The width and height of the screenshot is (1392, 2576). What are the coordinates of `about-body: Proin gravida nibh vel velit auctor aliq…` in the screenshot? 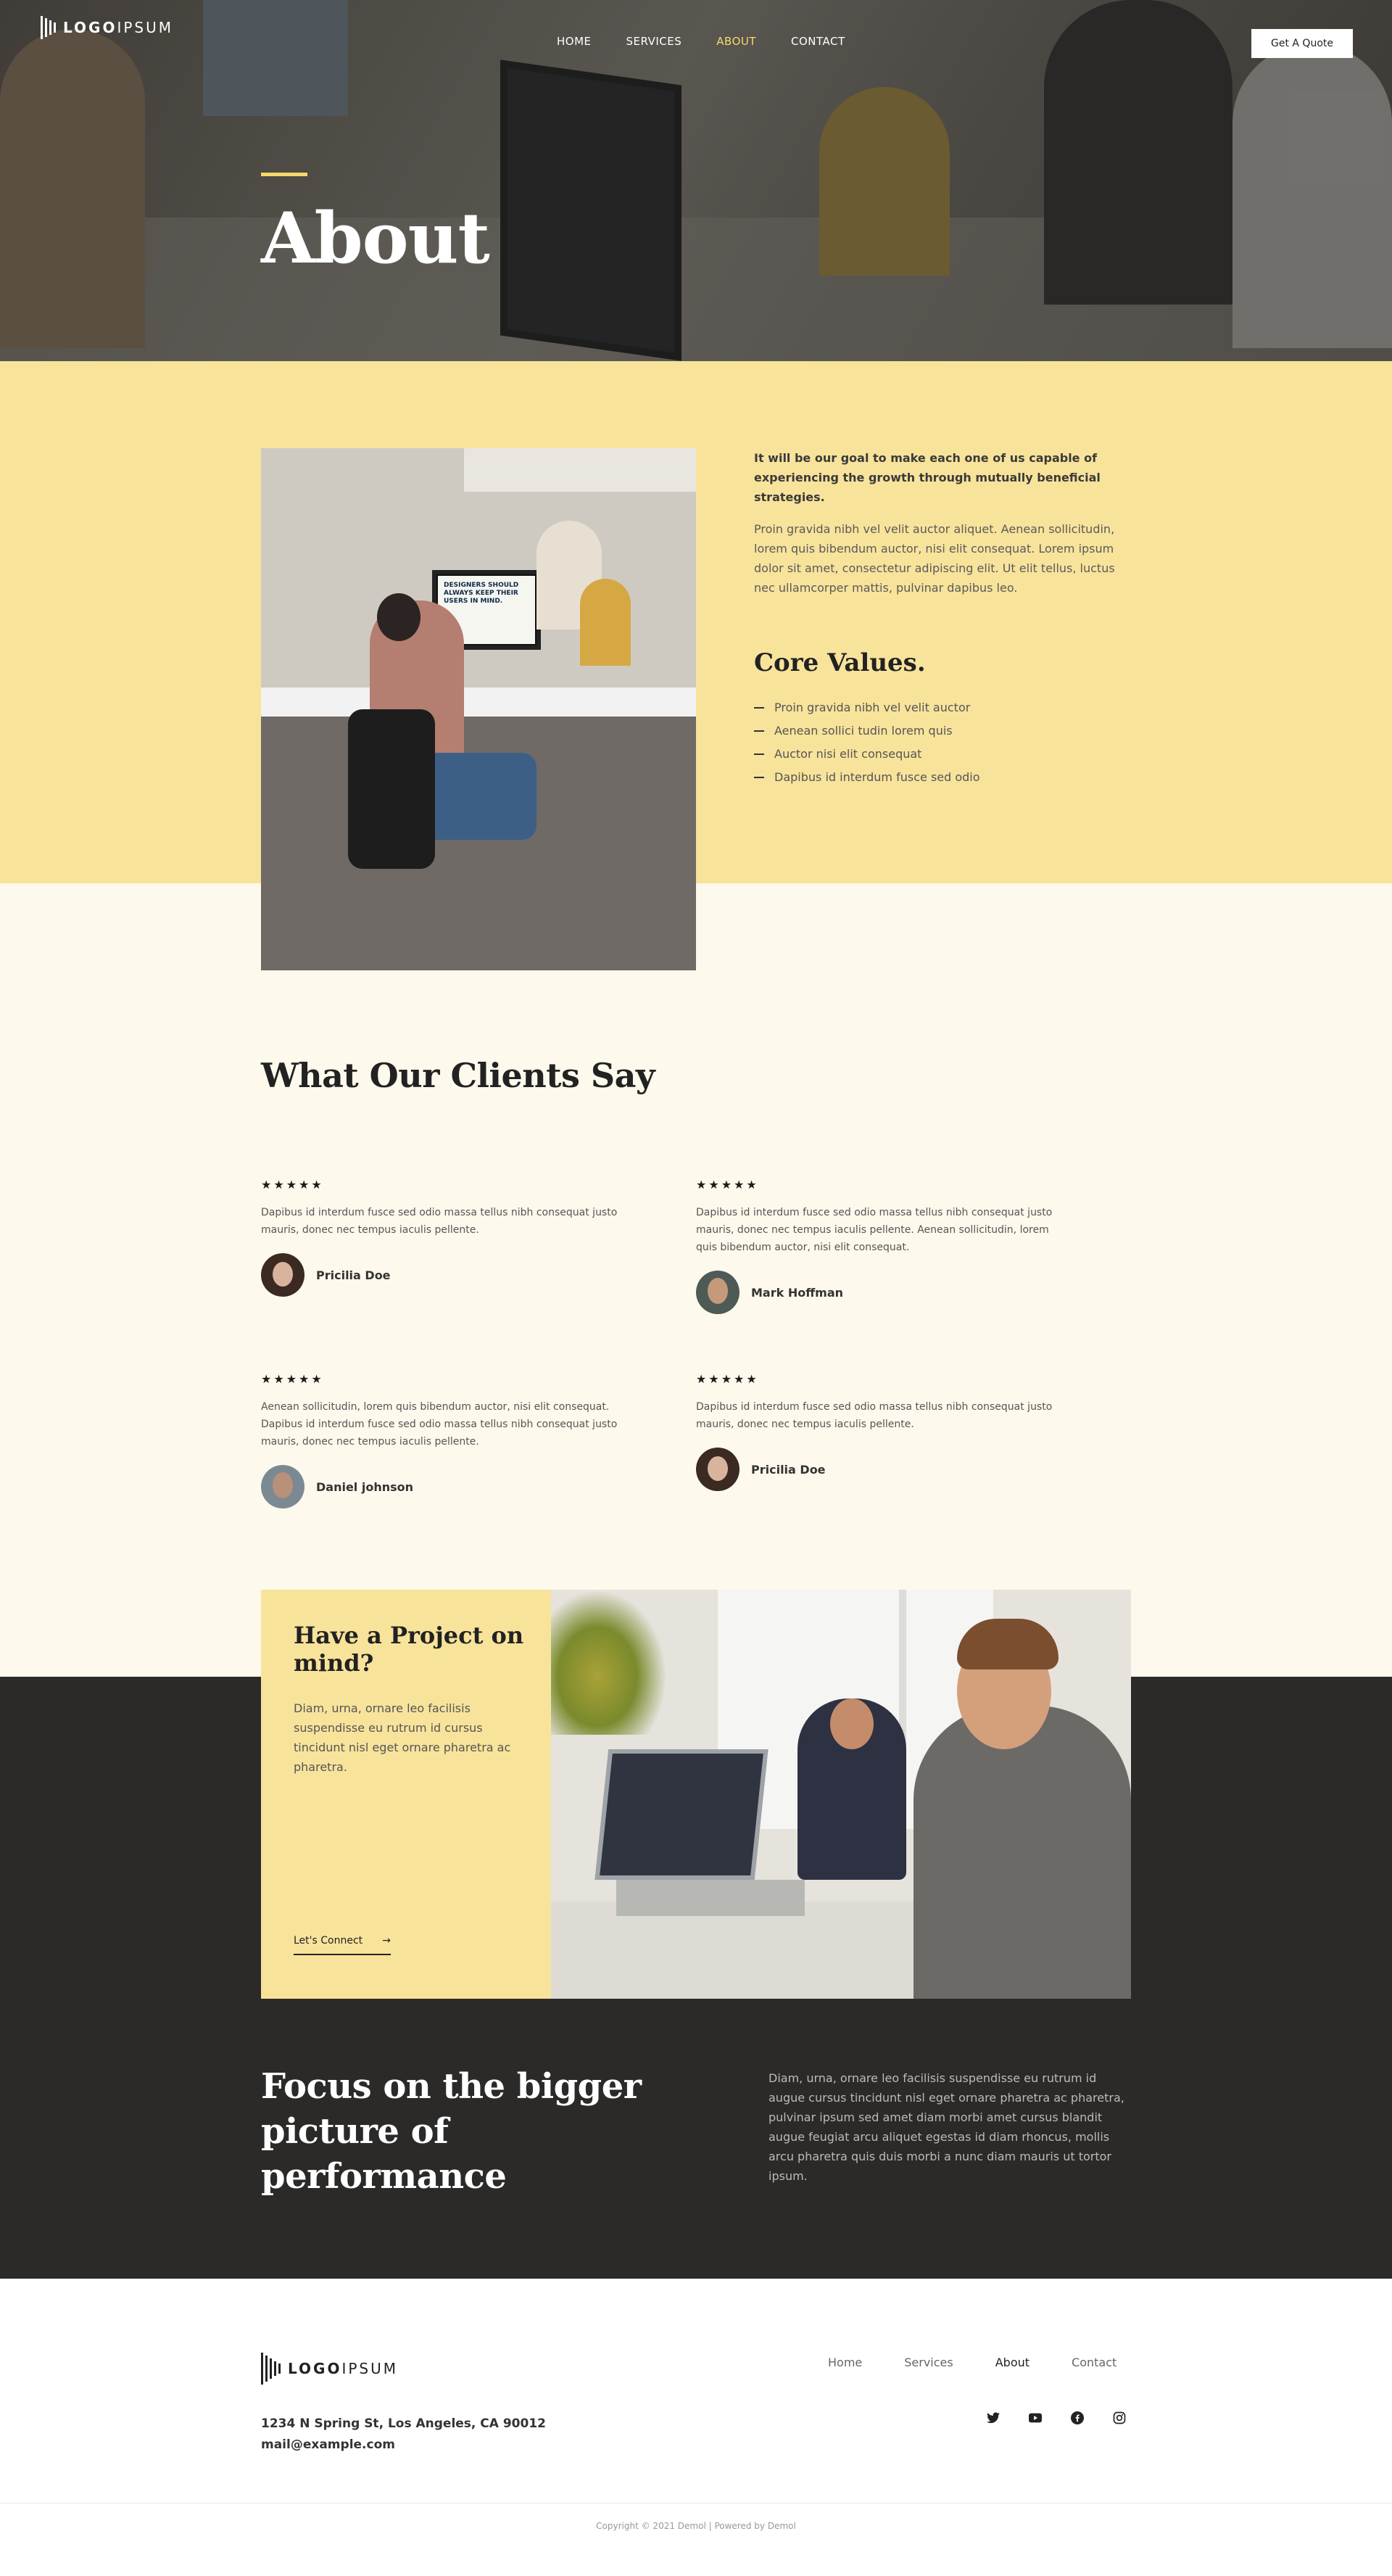 It's located at (934, 558).